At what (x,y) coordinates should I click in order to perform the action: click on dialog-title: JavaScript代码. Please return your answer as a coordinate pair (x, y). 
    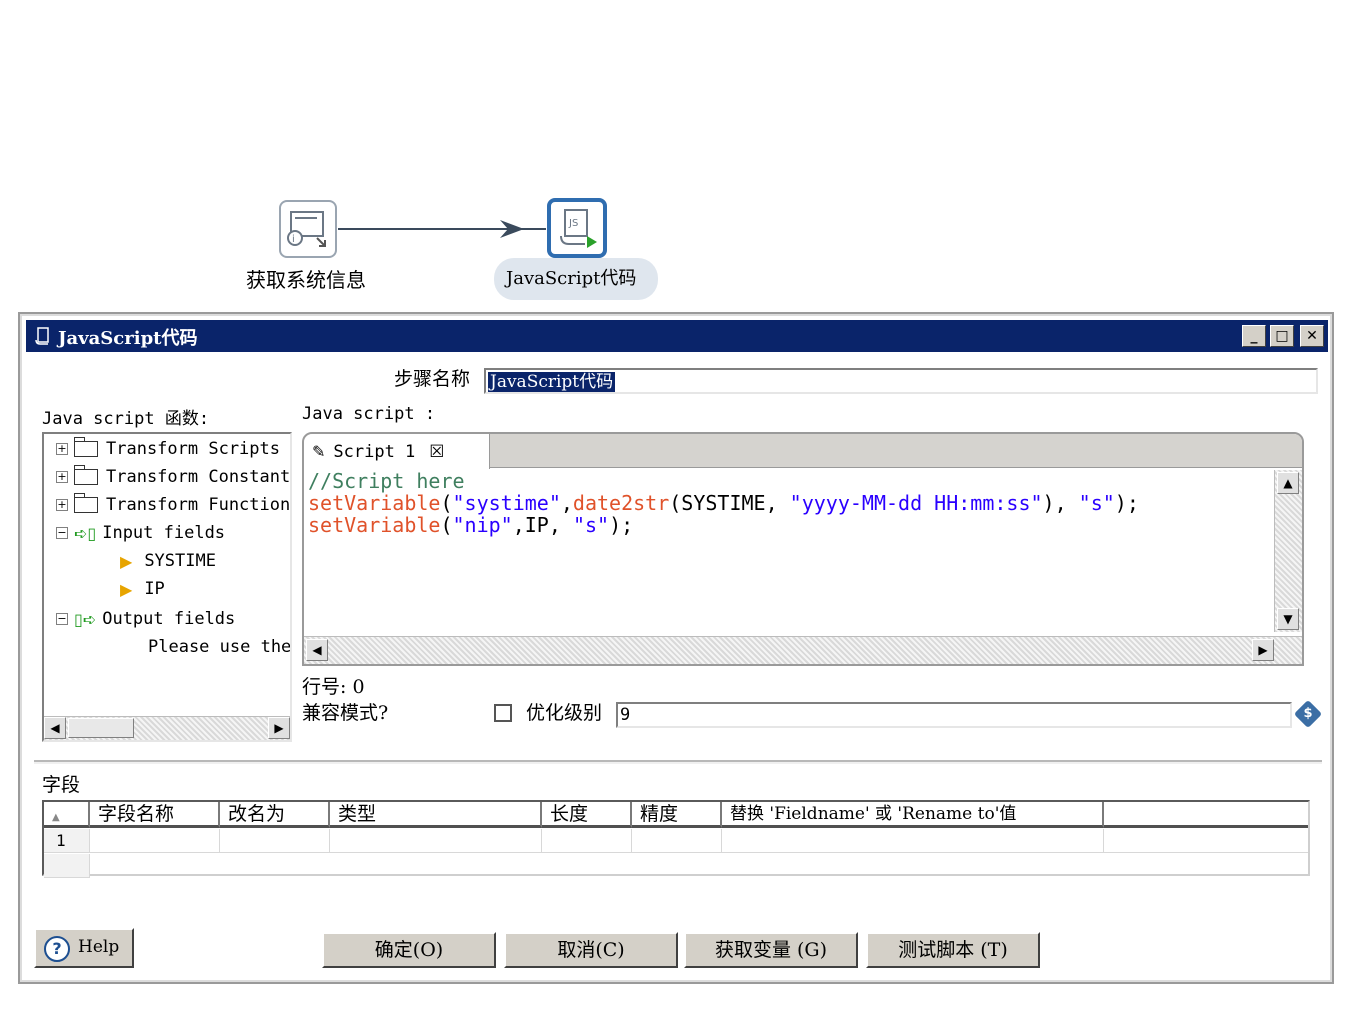
    Looking at the image, I should click on (128, 338).